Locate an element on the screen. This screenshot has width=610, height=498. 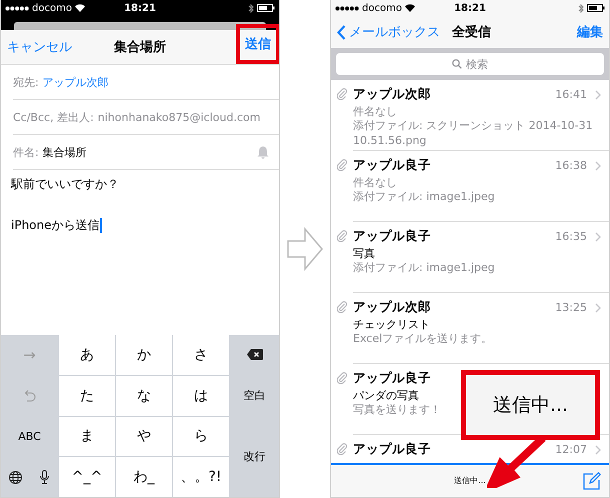
keyboard-key: ^_^ is located at coordinates (87, 477).